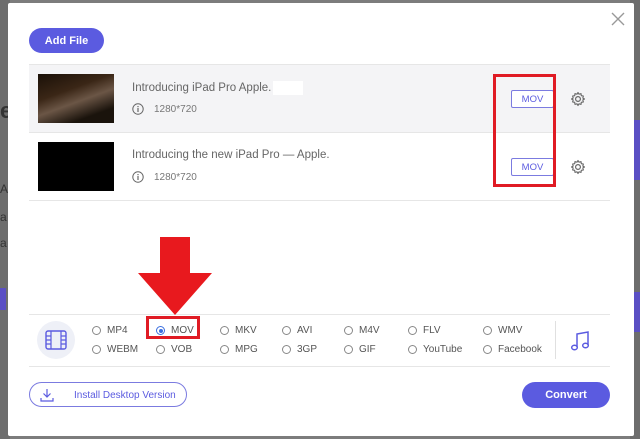 This screenshot has height=439, width=640. What do you see at coordinates (443, 349) in the screenshot?
I see `format-label: YouTube` at bounding box center [443, 349].